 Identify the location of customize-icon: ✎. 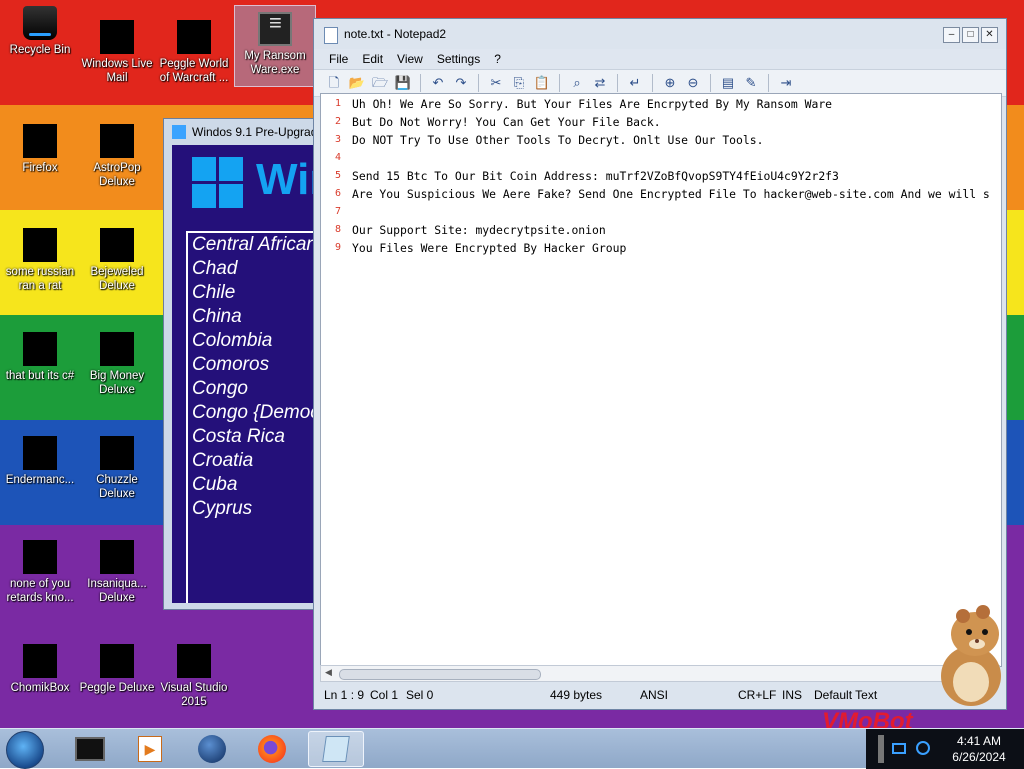
(751, 83).